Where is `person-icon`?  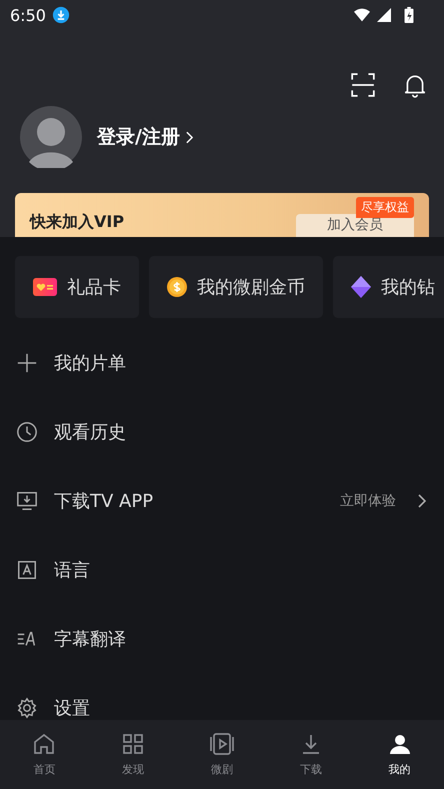 person-icon is located at coordinates (400, 744).